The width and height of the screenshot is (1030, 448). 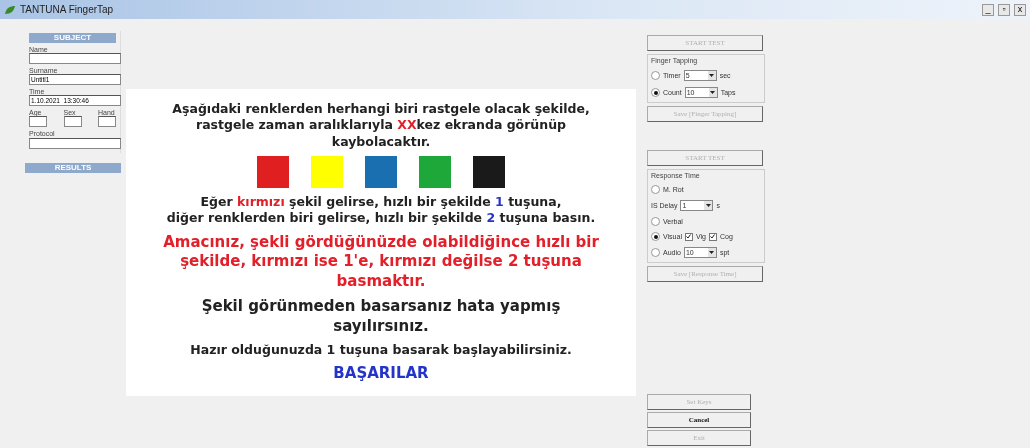 What do you see at coordinates (1004, 9) in the screenshot?
I see `window-control: ▫` at bounding box center [1004, 9].